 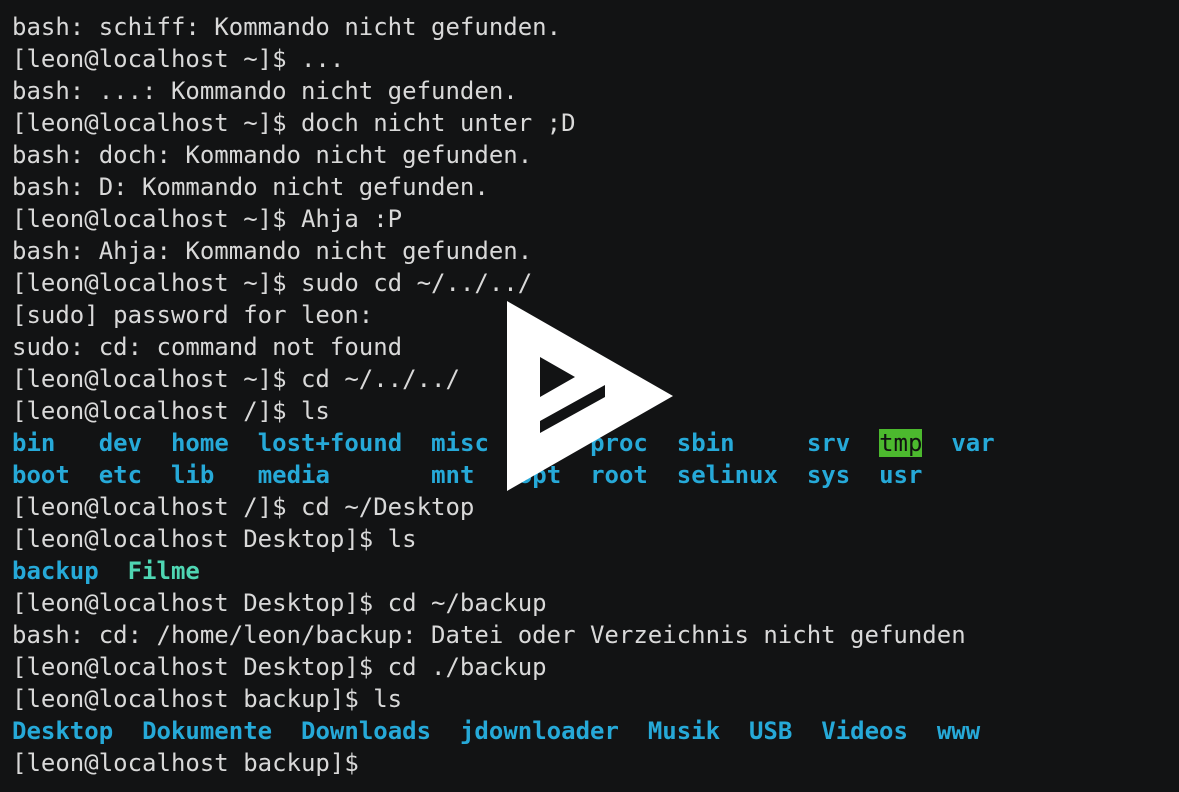 I want to click on terminal-line: [leon@localhost Desktop]$ ls, so click(x=592, y=539).